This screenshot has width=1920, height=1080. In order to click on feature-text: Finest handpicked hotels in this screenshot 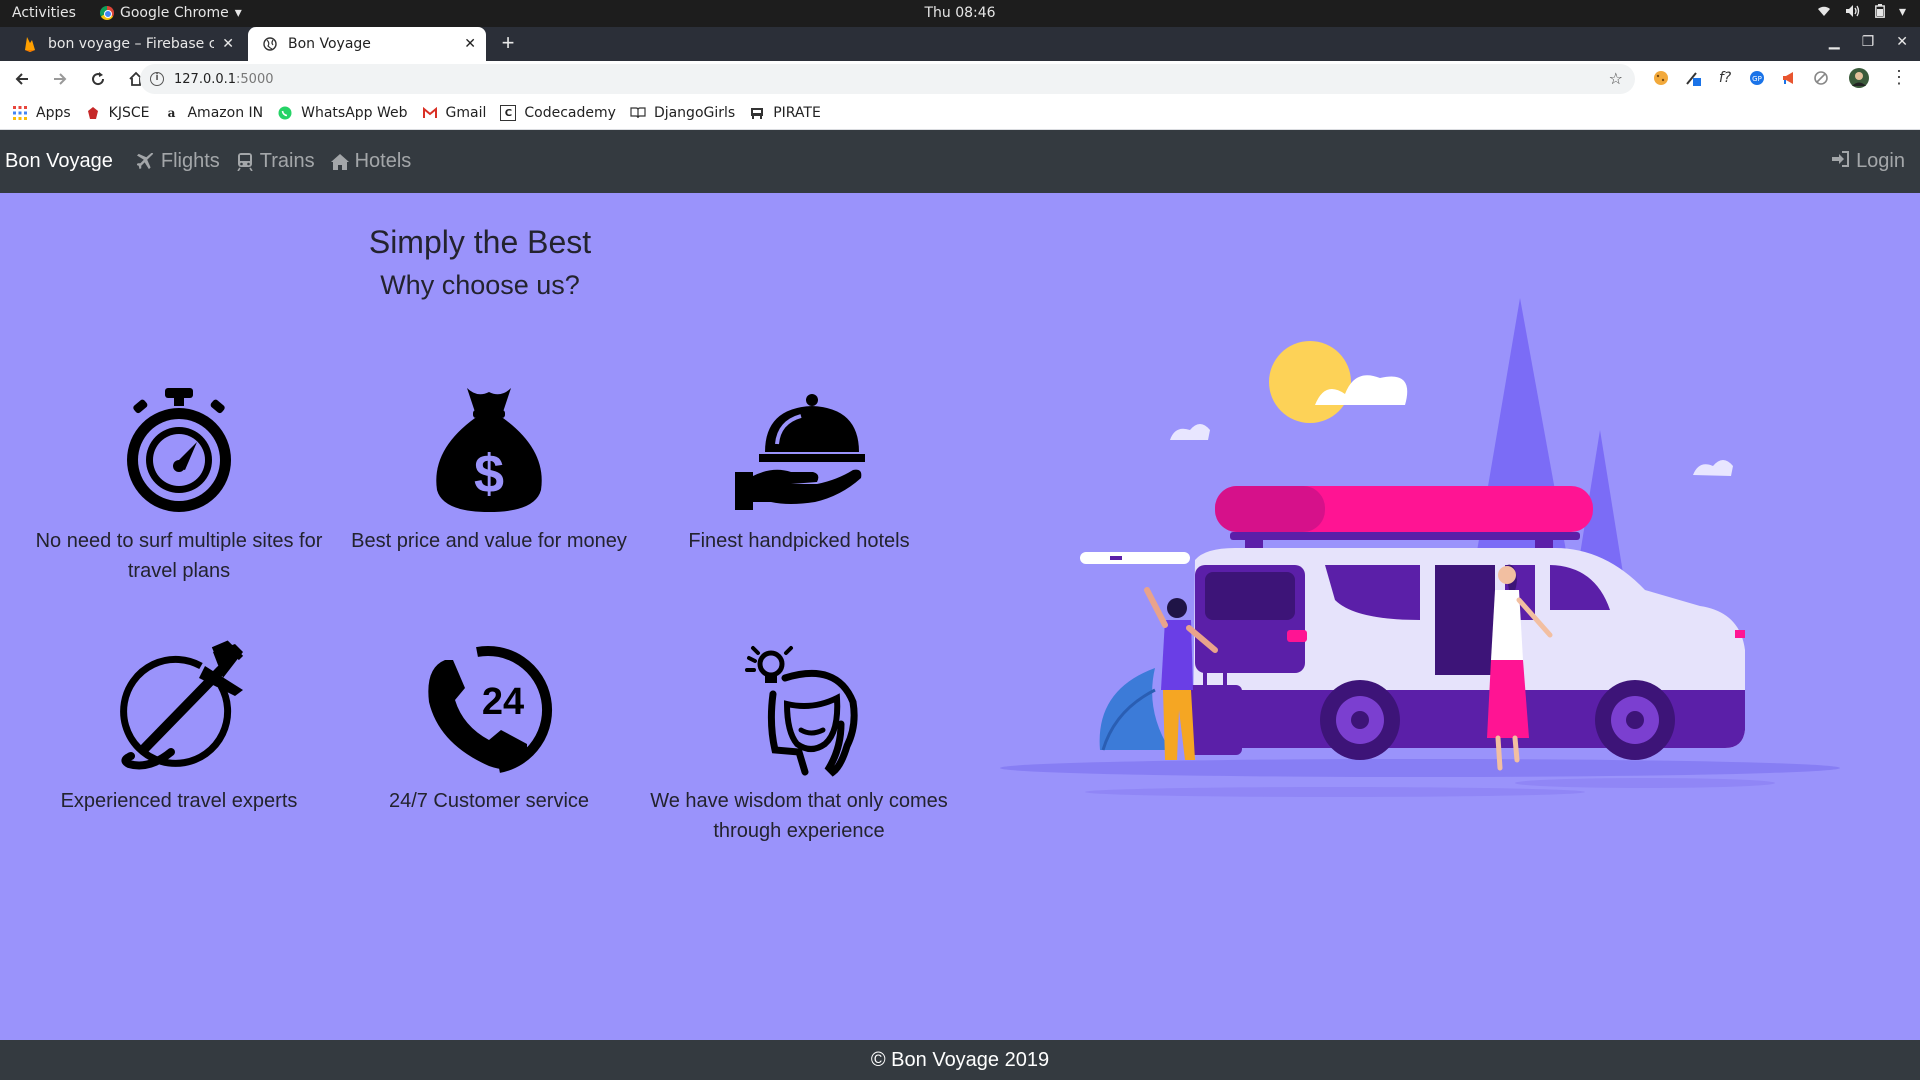, I will do `click(799, 541)`.